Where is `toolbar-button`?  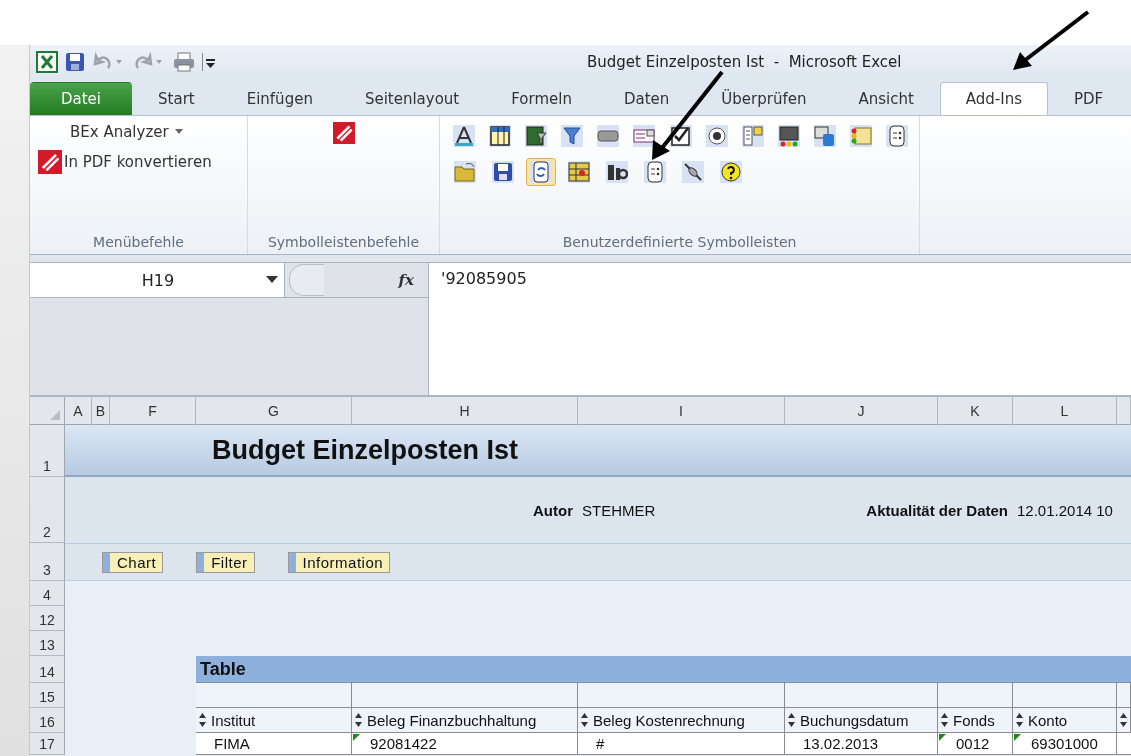
toolbar-button is located at coordinates (541, 172).